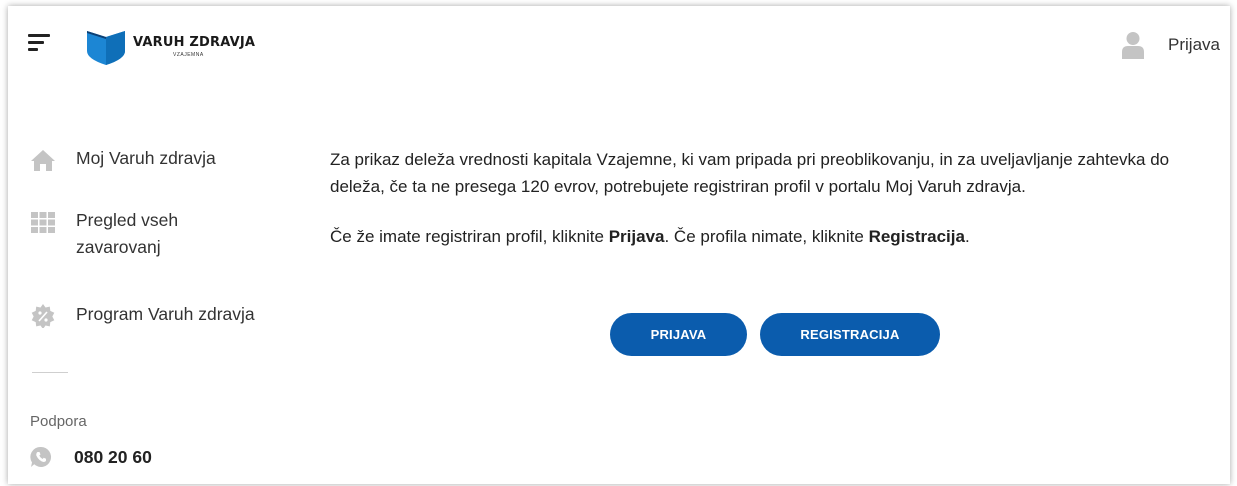 The image size is (1237, 486). I want to click on grid-icon, so click(43, 222).